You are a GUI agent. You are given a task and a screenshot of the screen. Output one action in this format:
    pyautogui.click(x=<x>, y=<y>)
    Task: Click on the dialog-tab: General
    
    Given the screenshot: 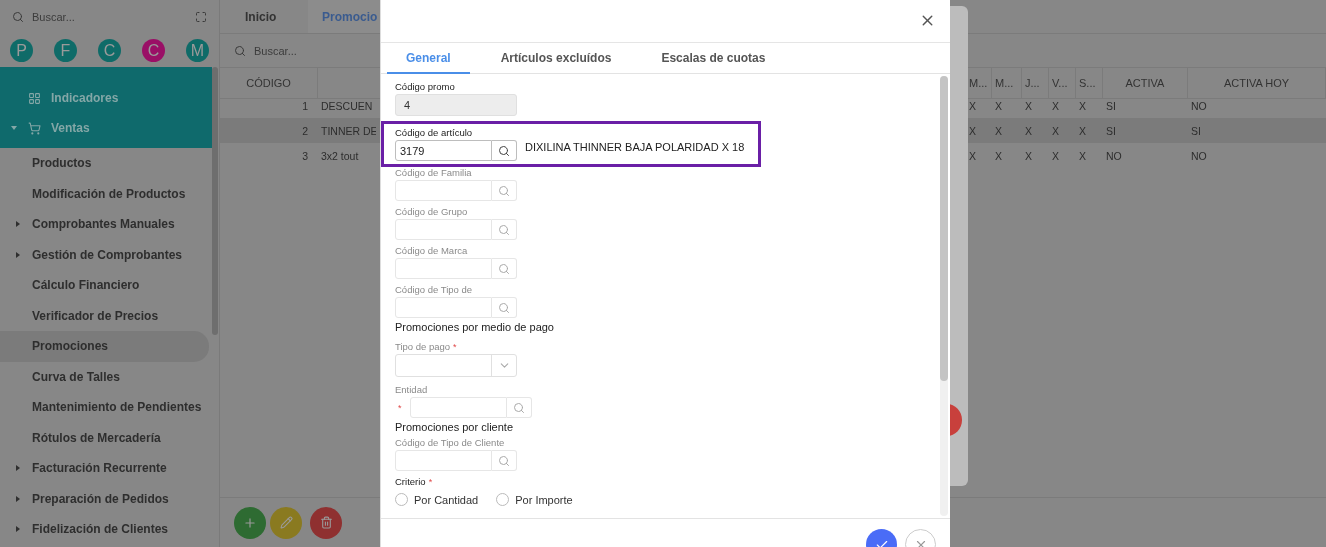 What is the action you would take?
    pyautogui.click(x=428, y=58)
    